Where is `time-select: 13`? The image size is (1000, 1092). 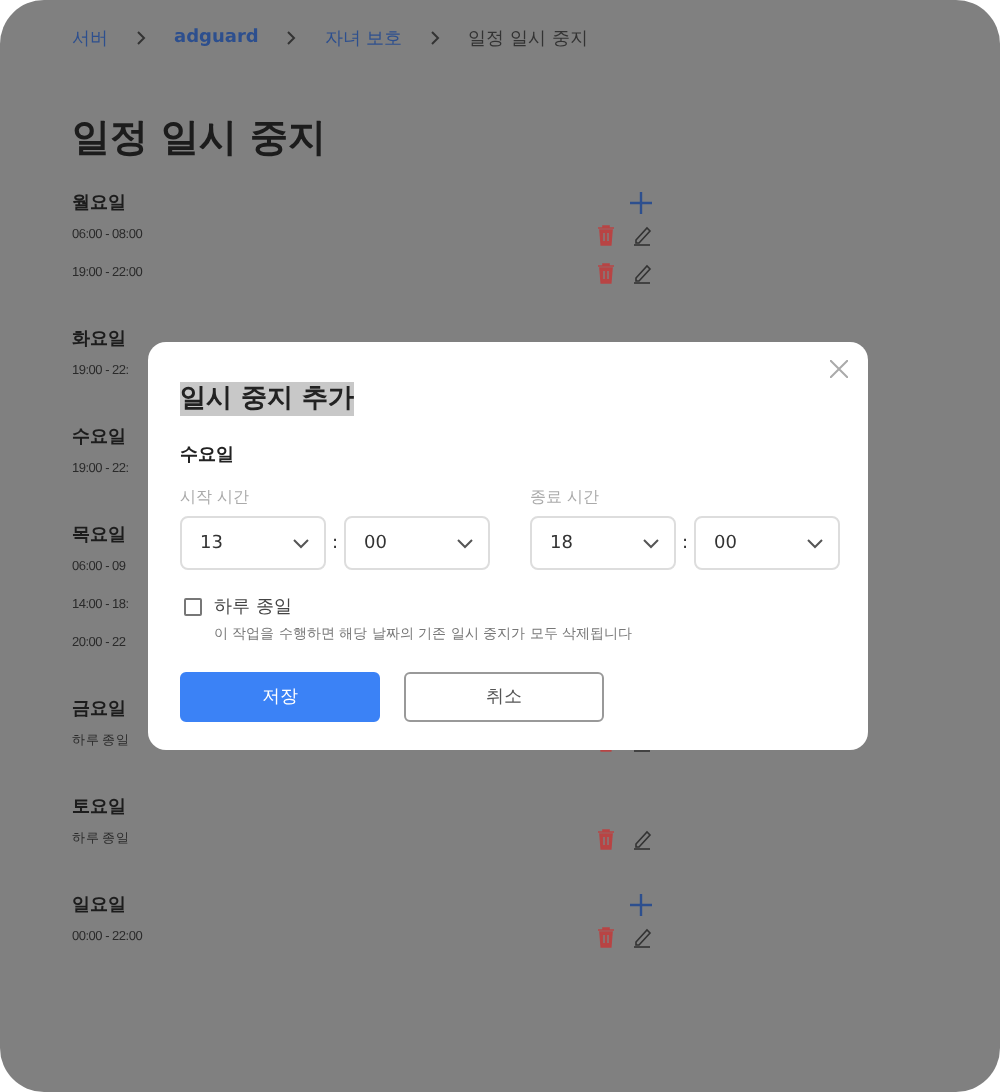
time-select: 13 is located at coordinates (253, 543).